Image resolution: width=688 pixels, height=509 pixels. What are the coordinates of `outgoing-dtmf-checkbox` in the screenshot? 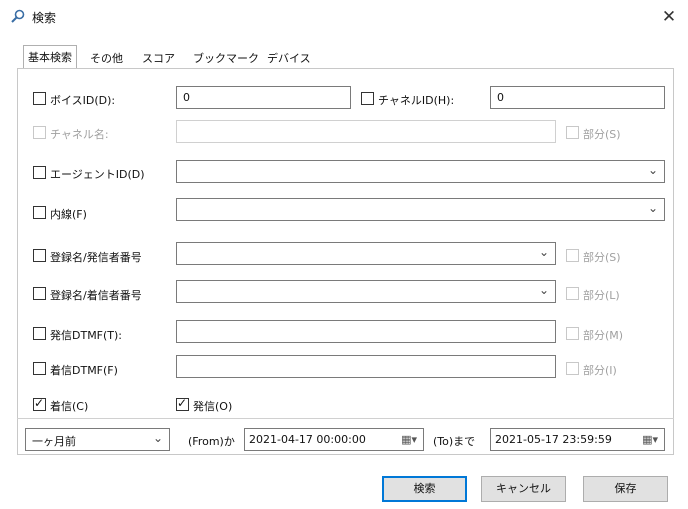 It's located at (39, 333).